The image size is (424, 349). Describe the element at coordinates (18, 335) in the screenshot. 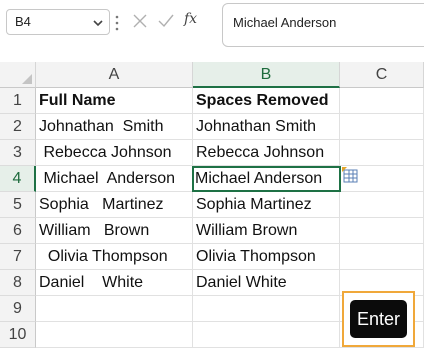

I see `row-header-10: 10` at that location.